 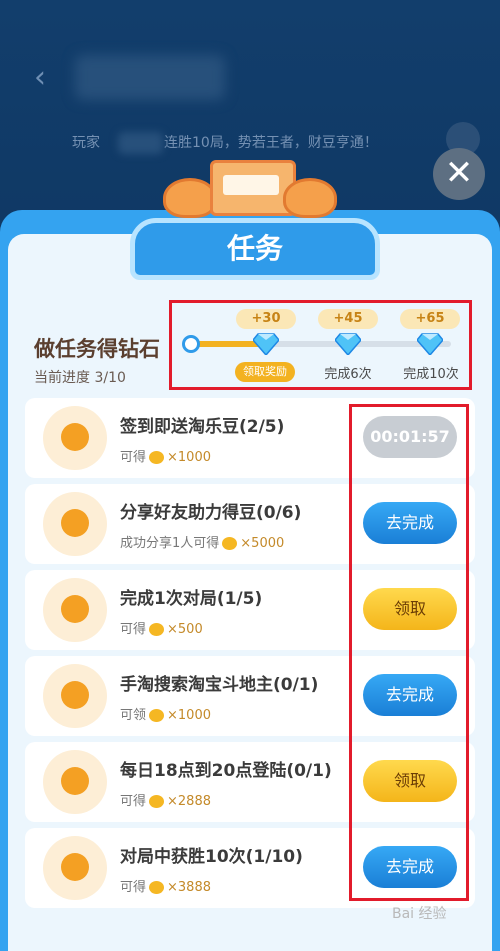 What do you see at coordinates (75, 438) in the screenshot?
I see `orange-face-icon` at bounding box center [75, 438].